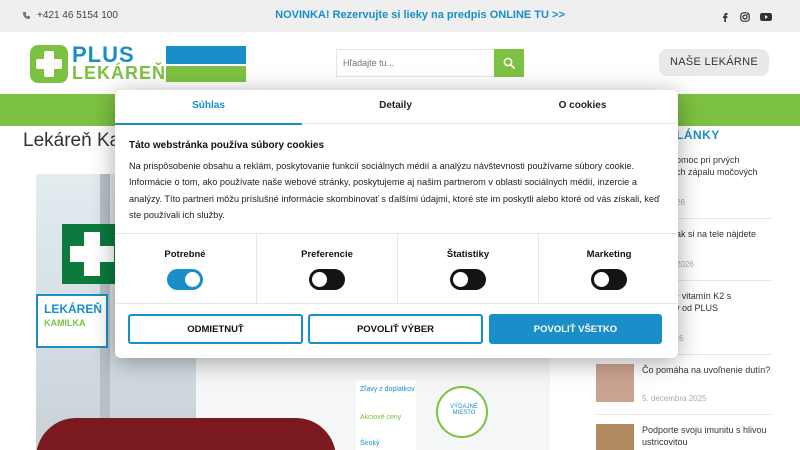 Image resolution: width=800 pixels, height=450 pixels. I want to click on toggle-group-preferencie: Preferencie, so click(326, 269).